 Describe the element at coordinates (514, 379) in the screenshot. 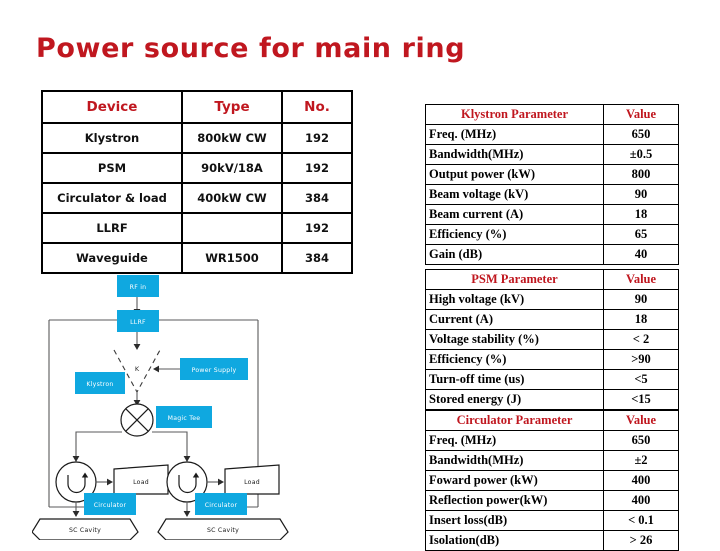

I see `cell-parameter: Turn-off time (us)` at that location.